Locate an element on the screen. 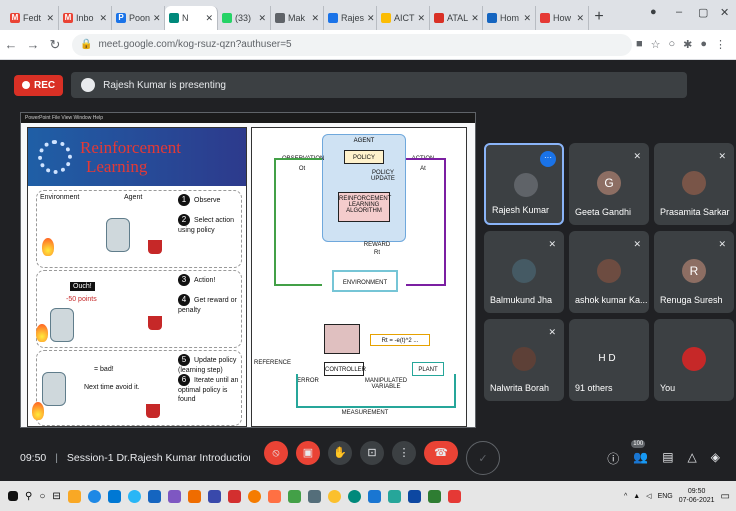  check-icon: ✓ is located at coordinates (483, 458).